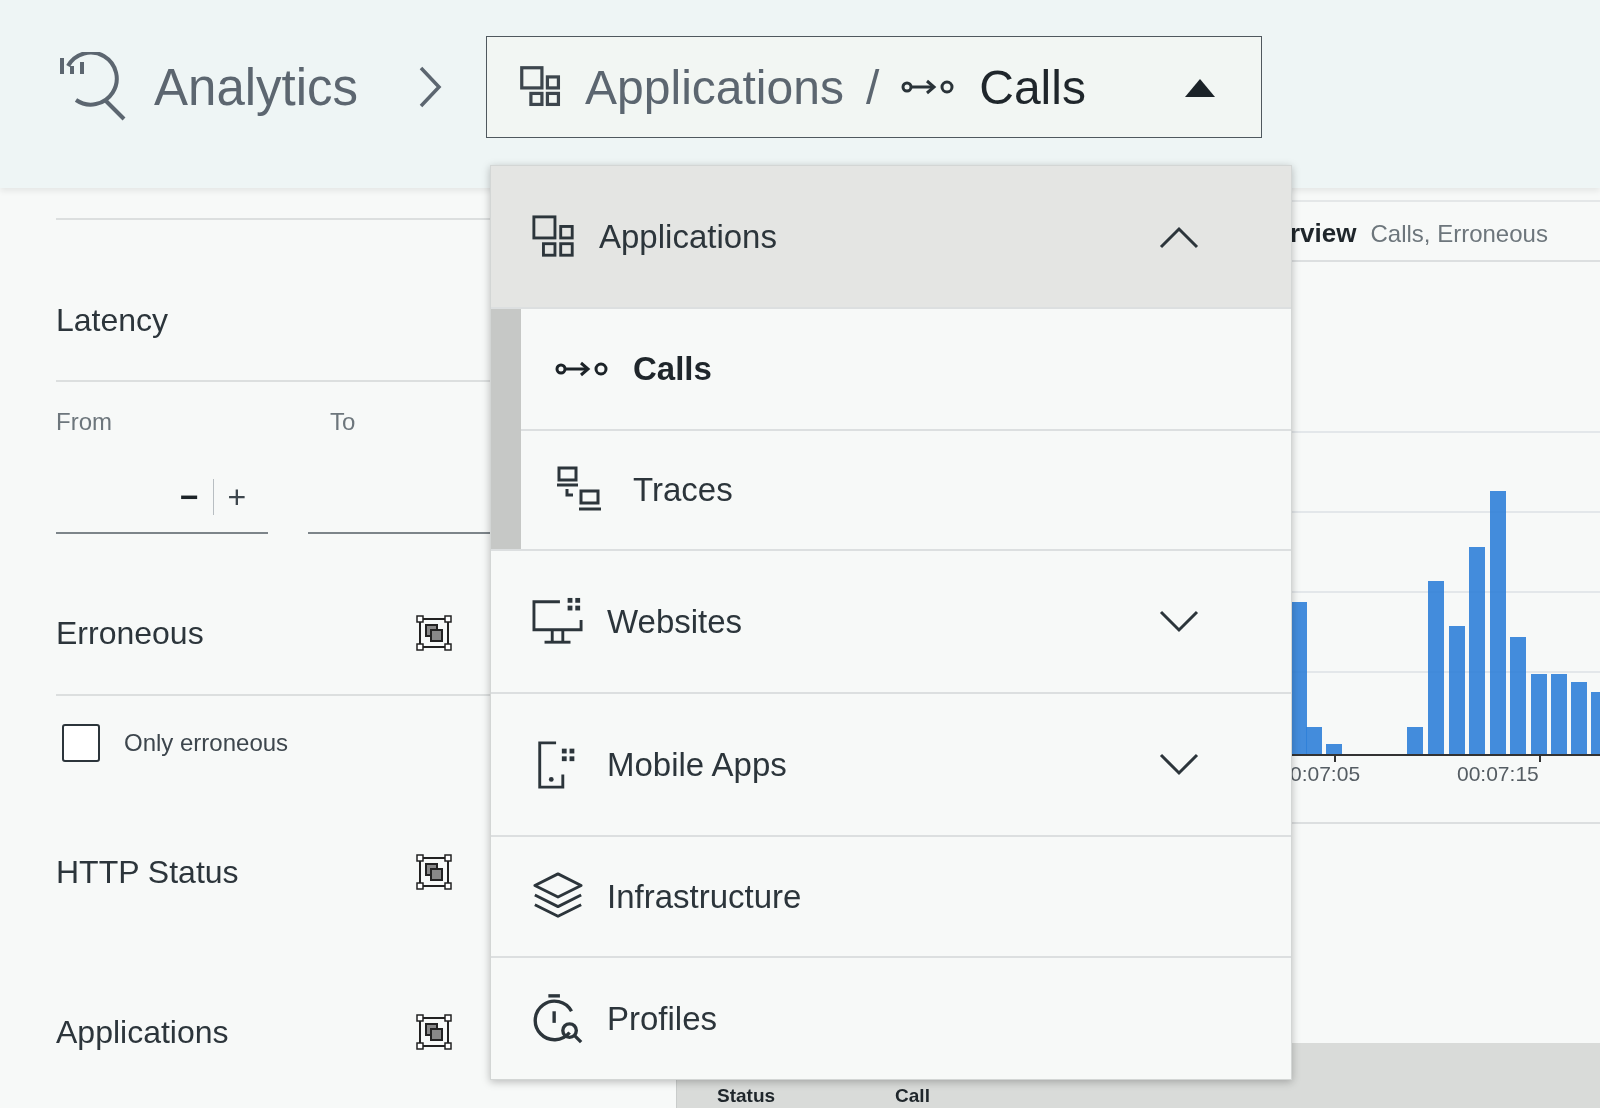  I want to click on menu-item: Calls, so click(906, 369).